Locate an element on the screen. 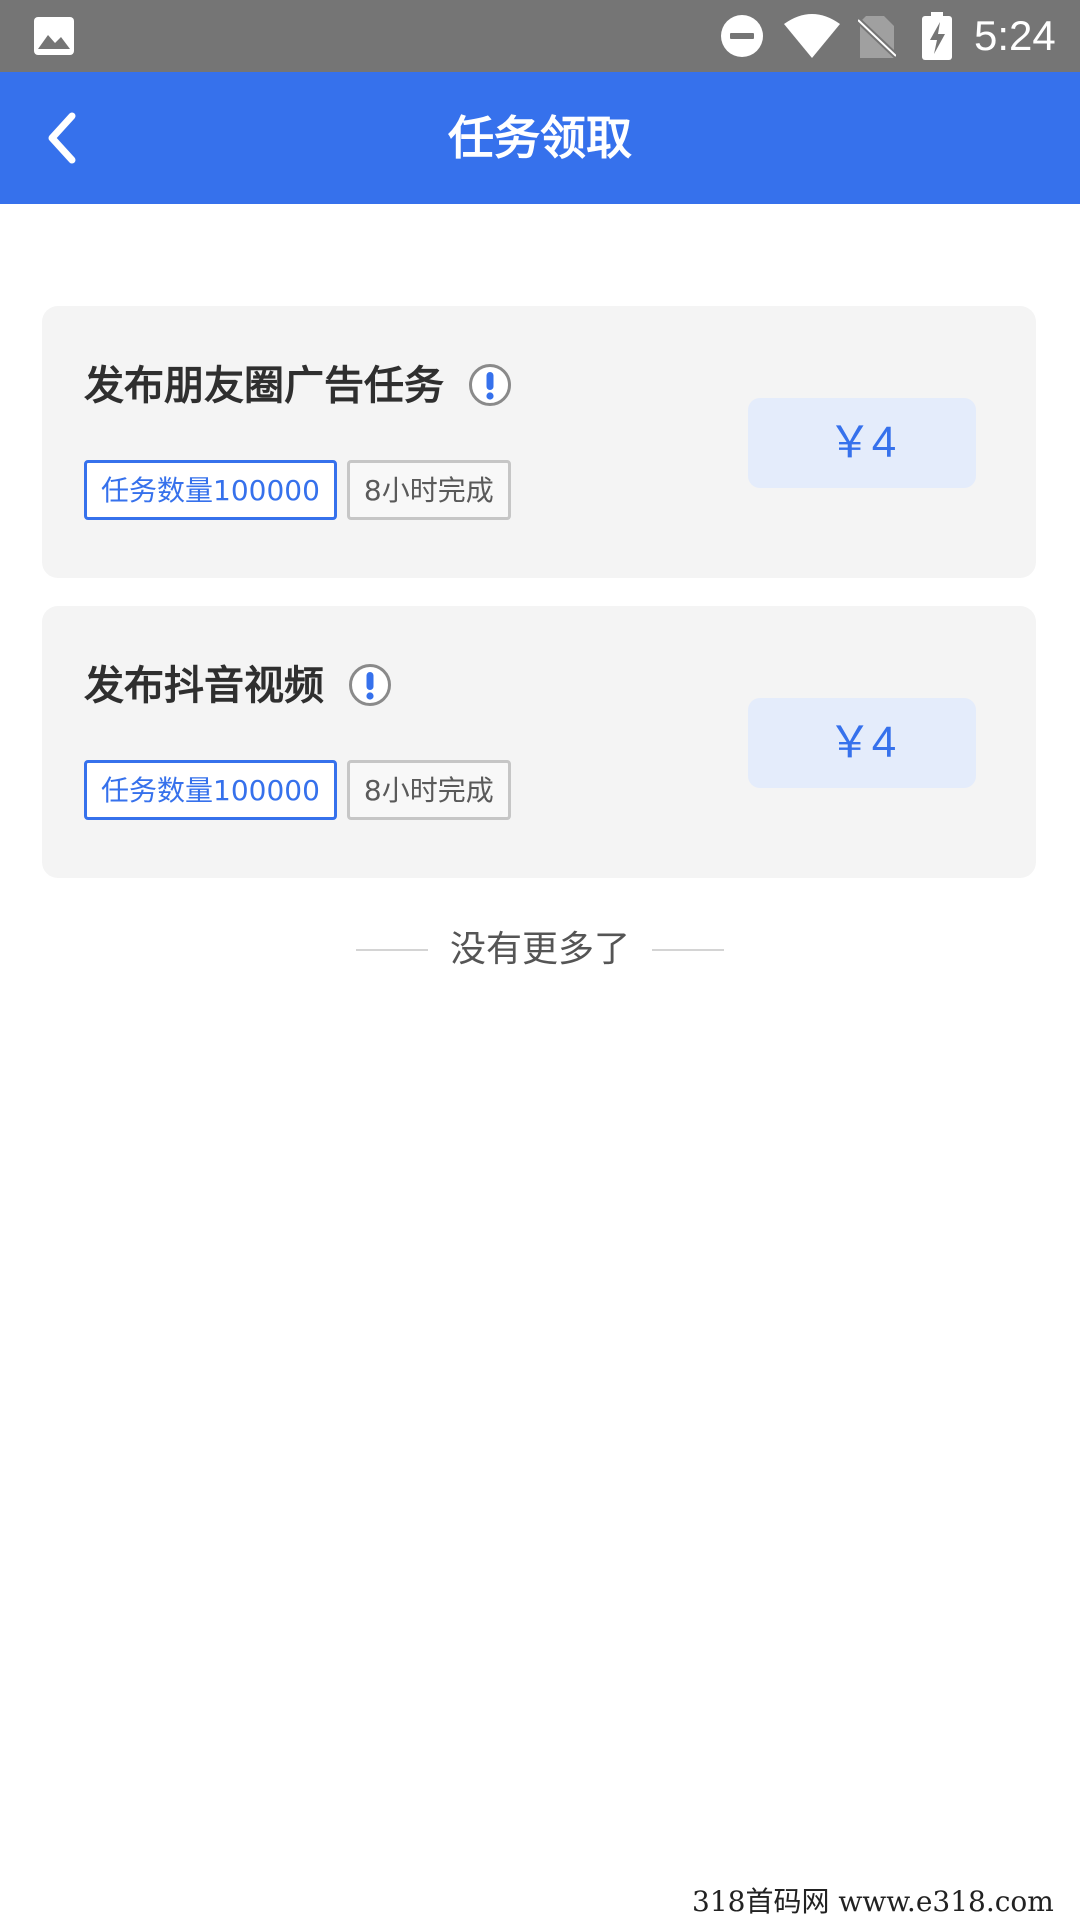  divider-right is located at coordinates (688, 950).